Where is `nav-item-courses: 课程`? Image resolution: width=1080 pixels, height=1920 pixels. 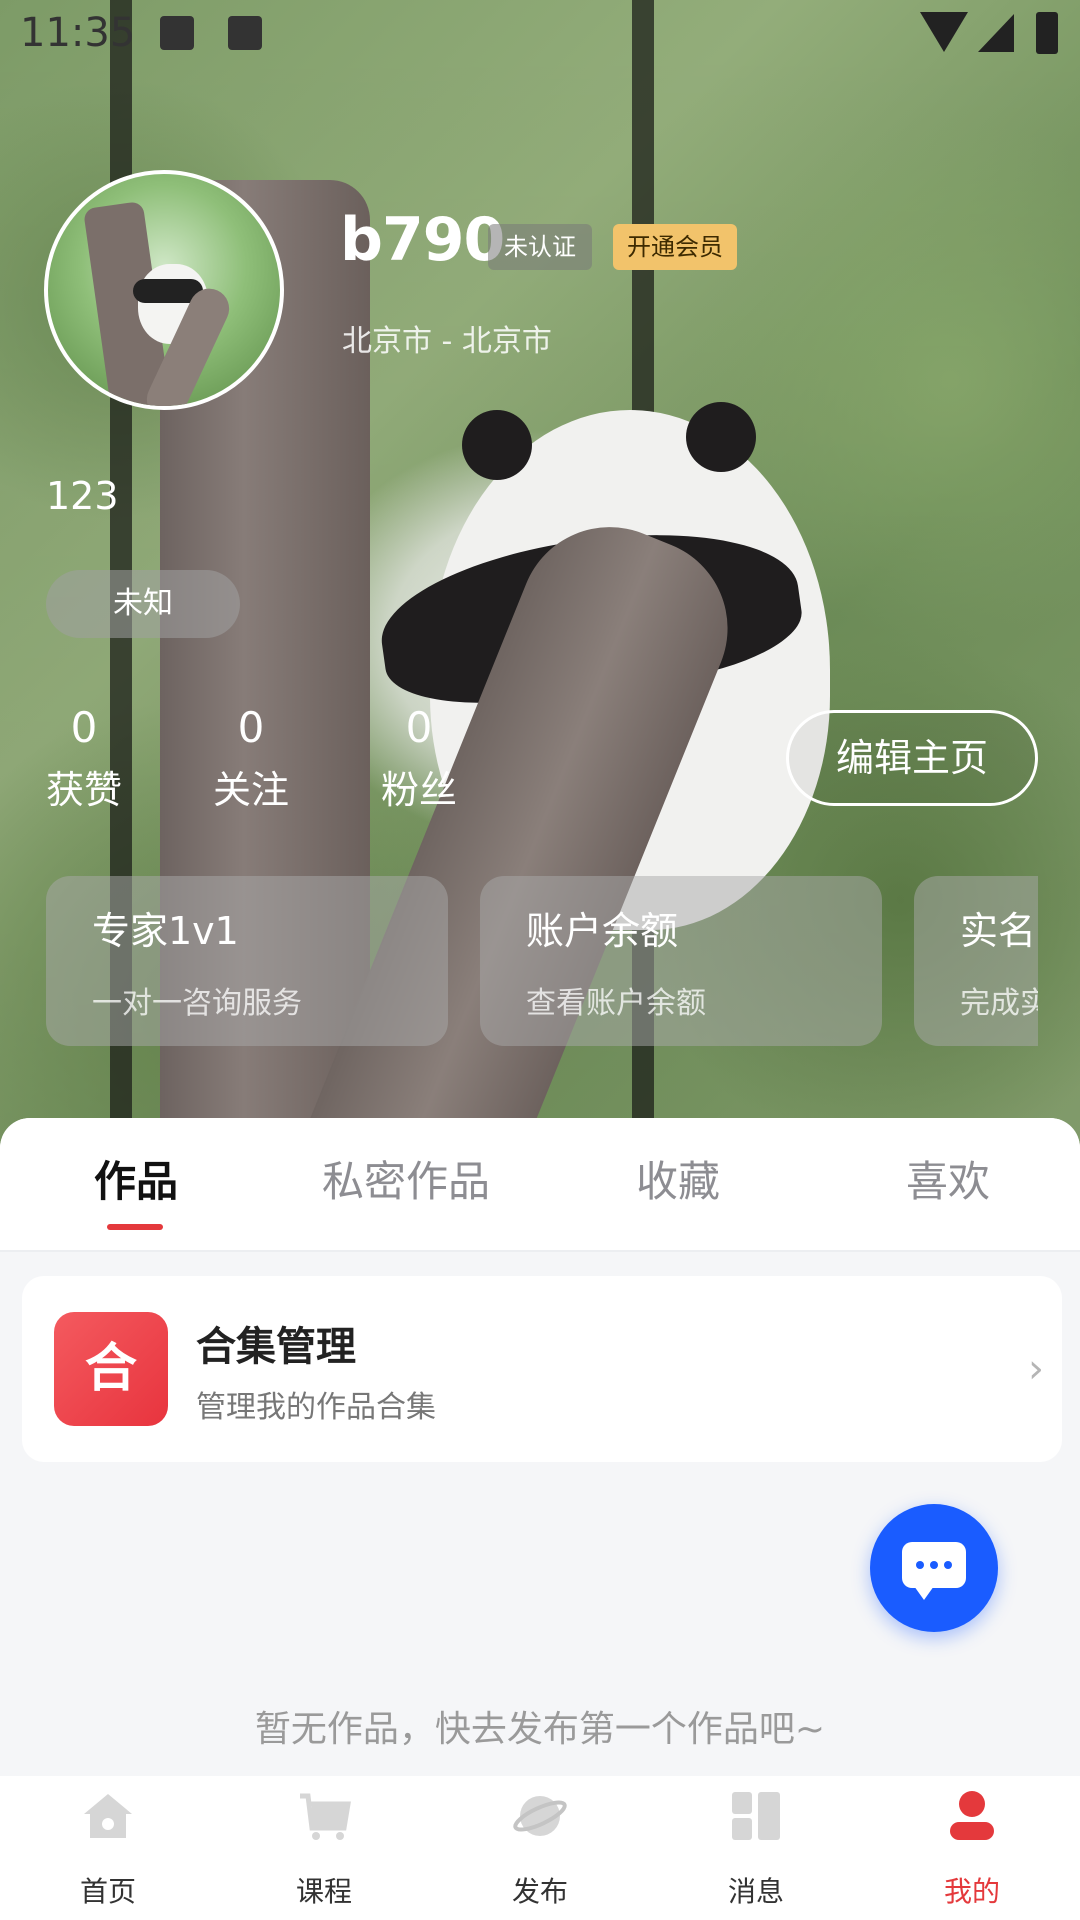 nav-item-courses: 课程 is located at coordinates (324, 1848).